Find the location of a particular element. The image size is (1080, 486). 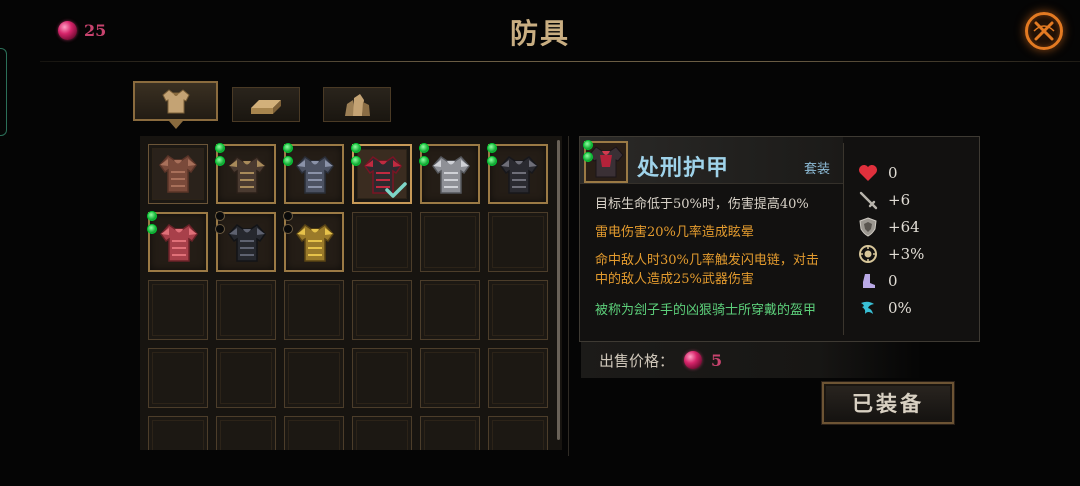

inventory-slot-black-spiked is located at coordinates (245, 241).